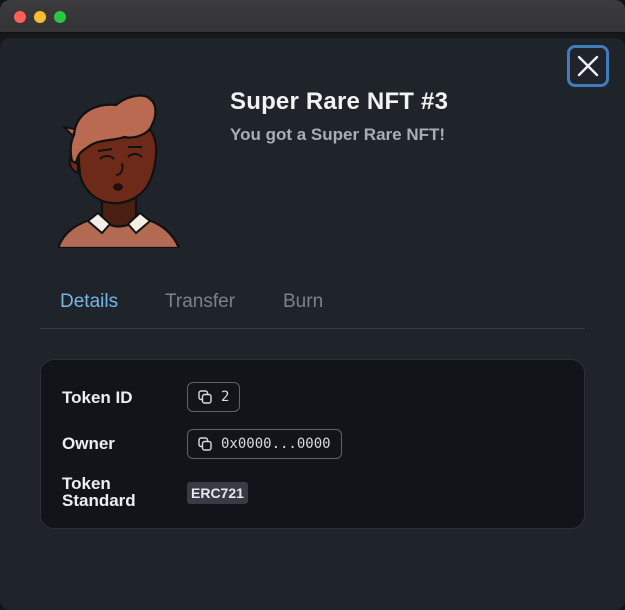  What do you see at coordinates (339, 101) in the screenshot?
I see `nft-title: Super Rare NFT #3` at bounding box center [339, 101].